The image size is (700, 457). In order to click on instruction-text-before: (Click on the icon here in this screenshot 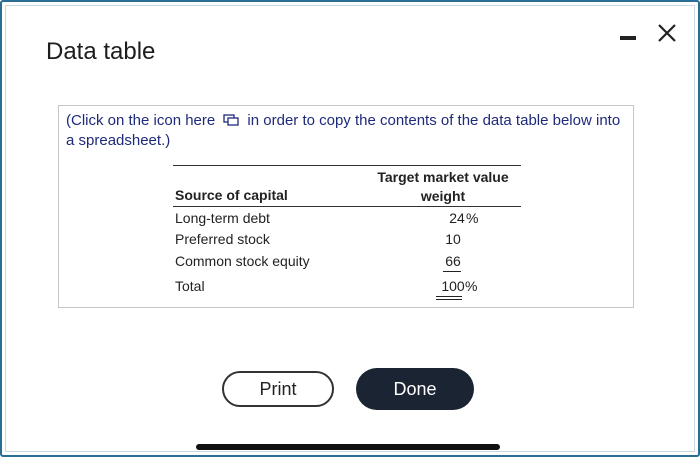, I will do `click(141, 120)`.